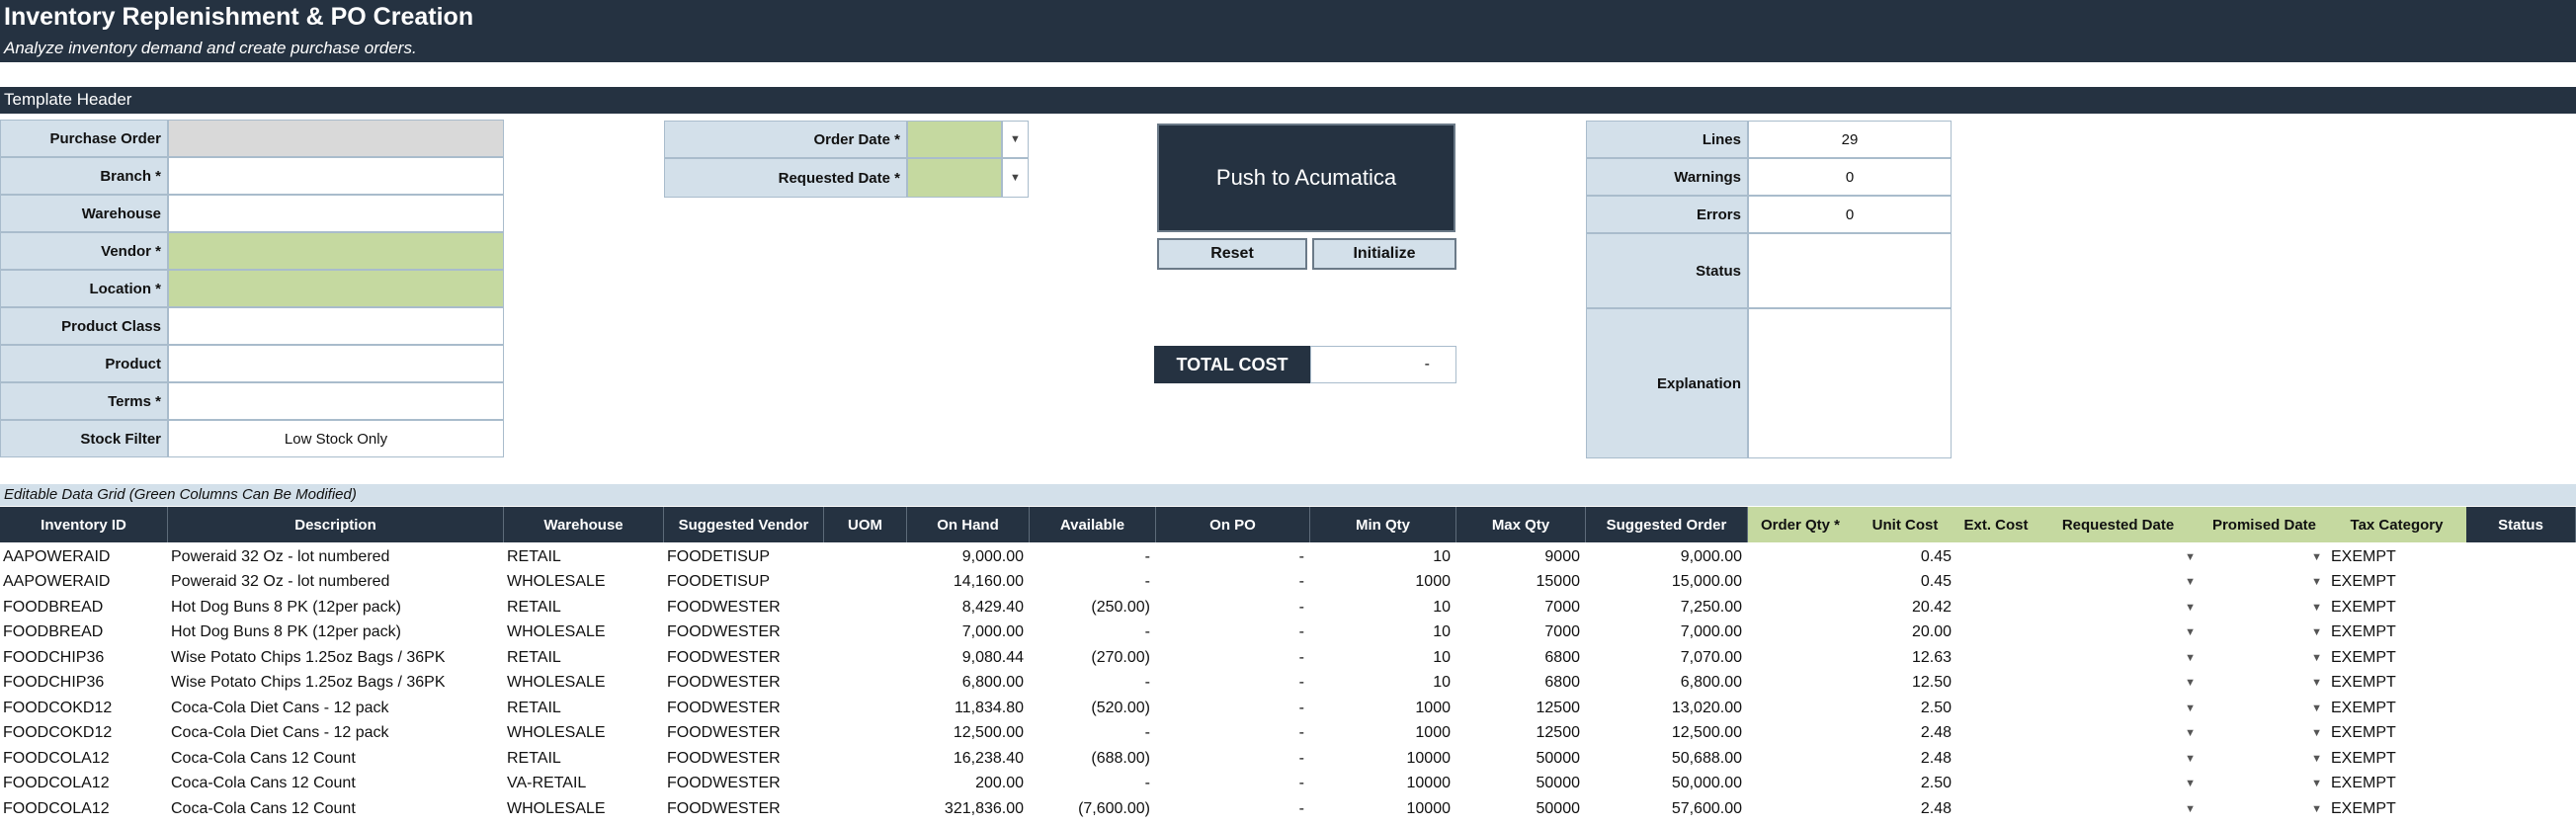 The image size is (2576, 826). What do you see at coordinates (865, 524) in the screenshot?
I see `column-header-uom: UOM` at bounding box center [865, 524].